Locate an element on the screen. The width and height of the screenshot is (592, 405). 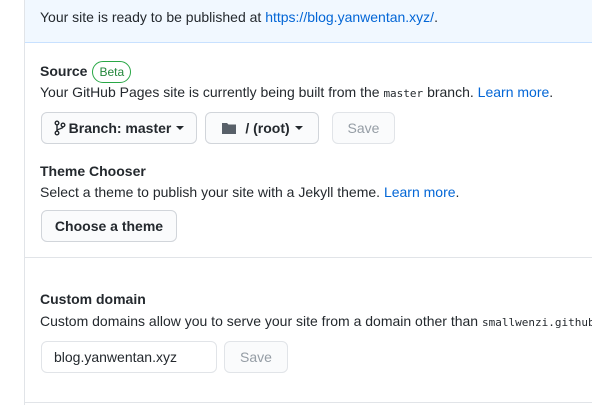
publish-status-text: Your site is ready to be published at is located at coordinates (153, 17).